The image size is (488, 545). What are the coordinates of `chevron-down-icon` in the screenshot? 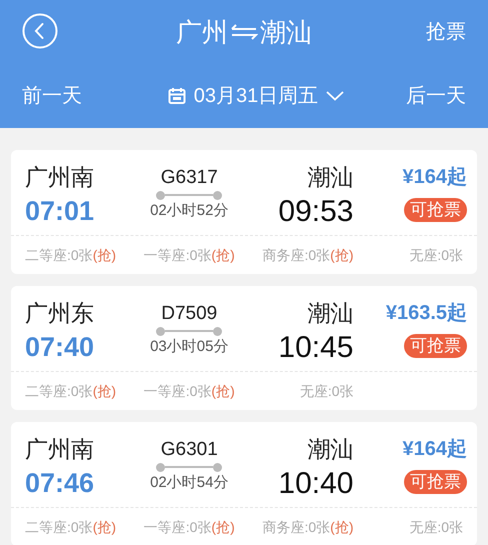 It's located at (335, 96).